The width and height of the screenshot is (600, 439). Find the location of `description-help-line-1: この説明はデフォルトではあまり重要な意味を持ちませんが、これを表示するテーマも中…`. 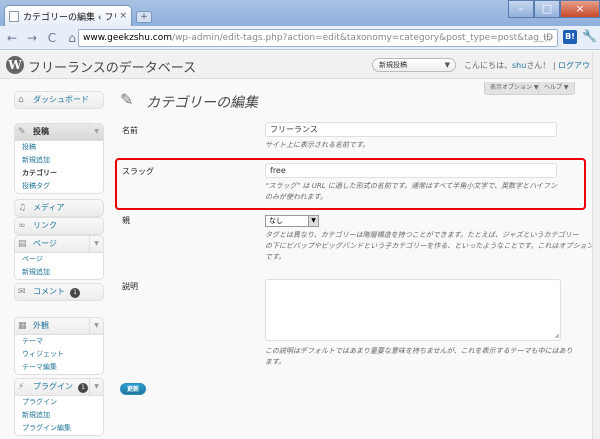

description-help-line-1: この説明はデフォルトではあまり重要な意味を持ちませんが、これを表示するテーマも中… is located at coordinates (419, 351).